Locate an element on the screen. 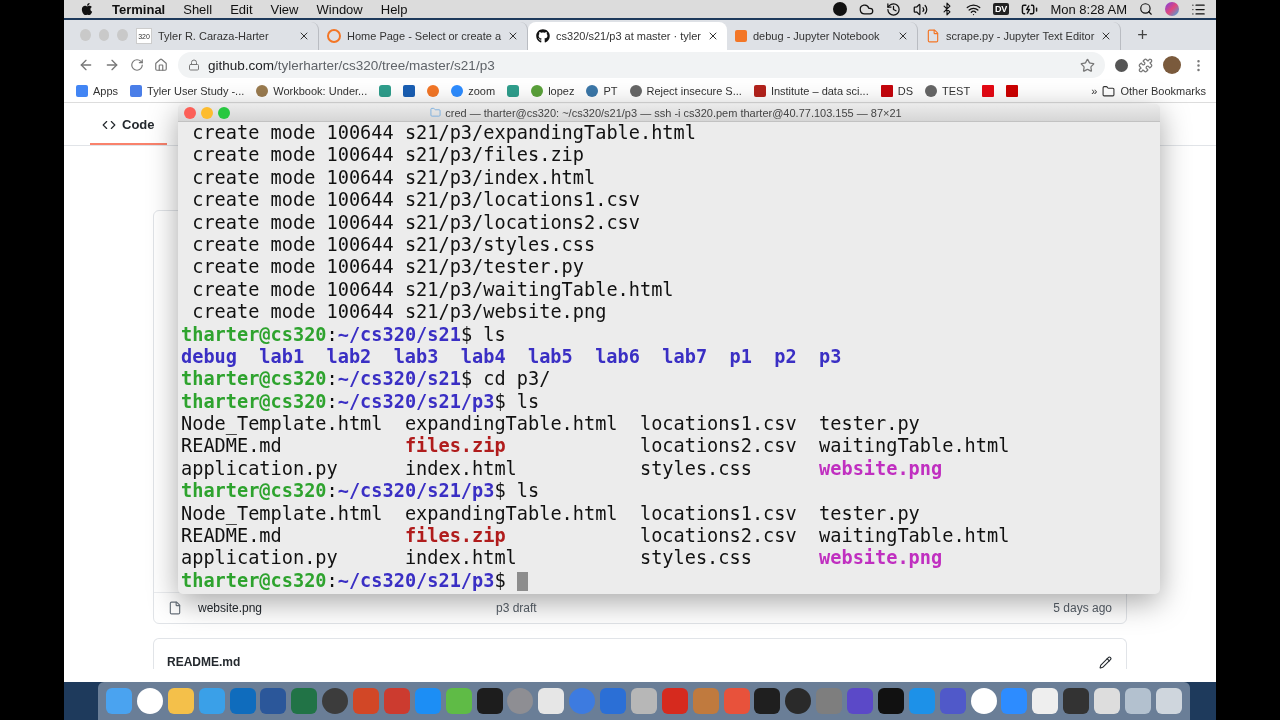 The height and width of the screenshot is (720, 1280). readme-title: README.md is located at coordinates (204, 662).